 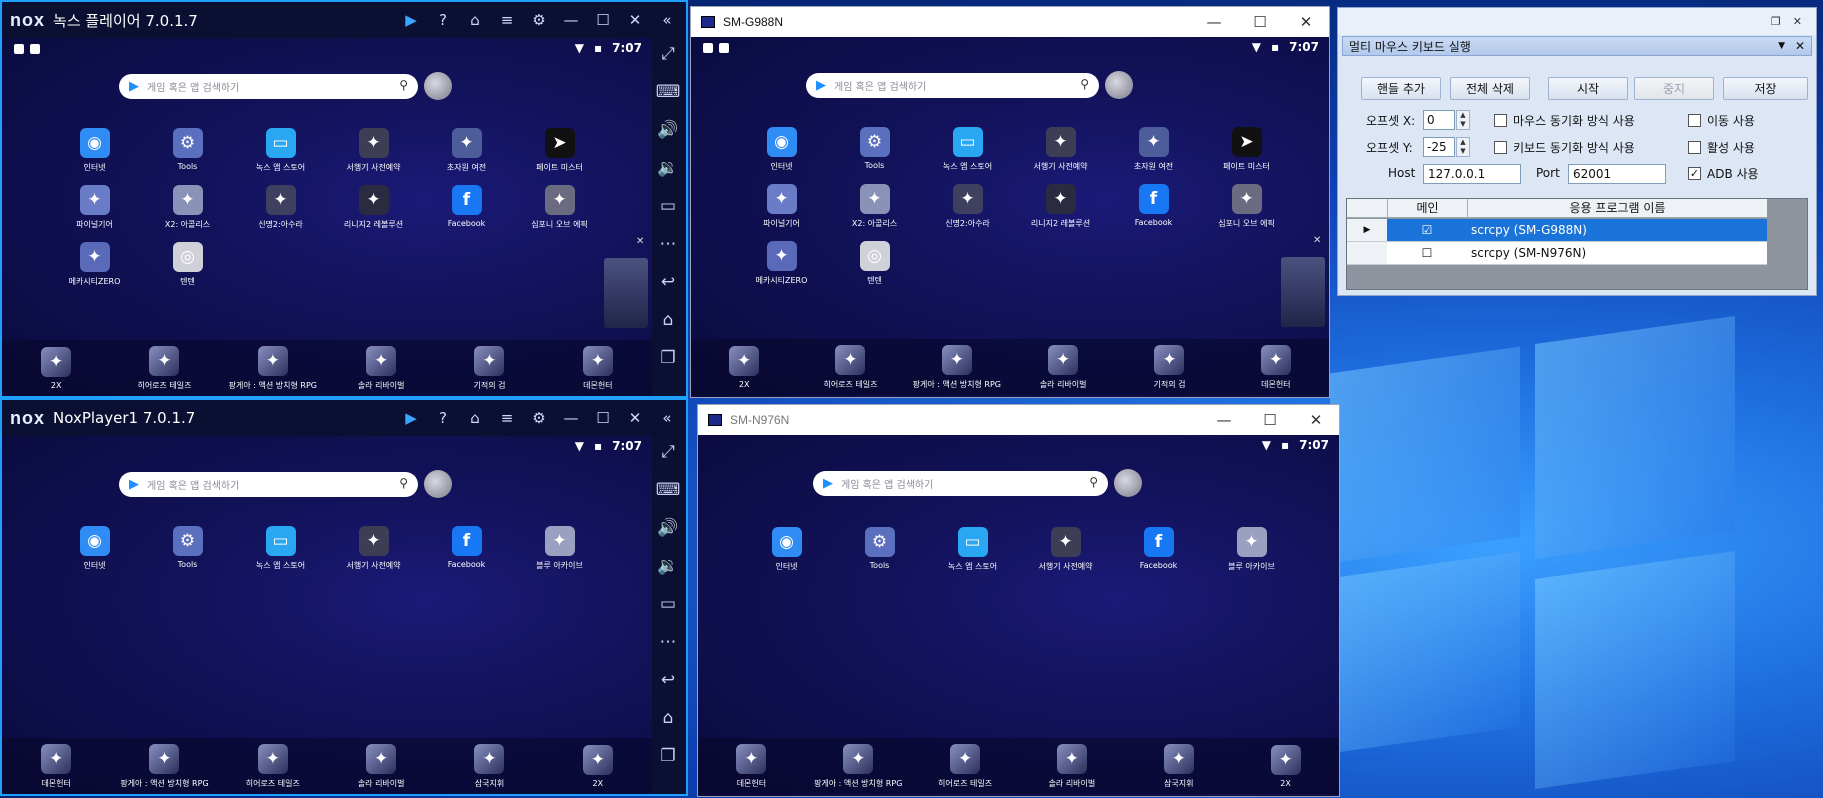 What do you see at coordinates (443, 20) in the screenshot?
I see `help-icon: ?` at bounding box center [443, 20].